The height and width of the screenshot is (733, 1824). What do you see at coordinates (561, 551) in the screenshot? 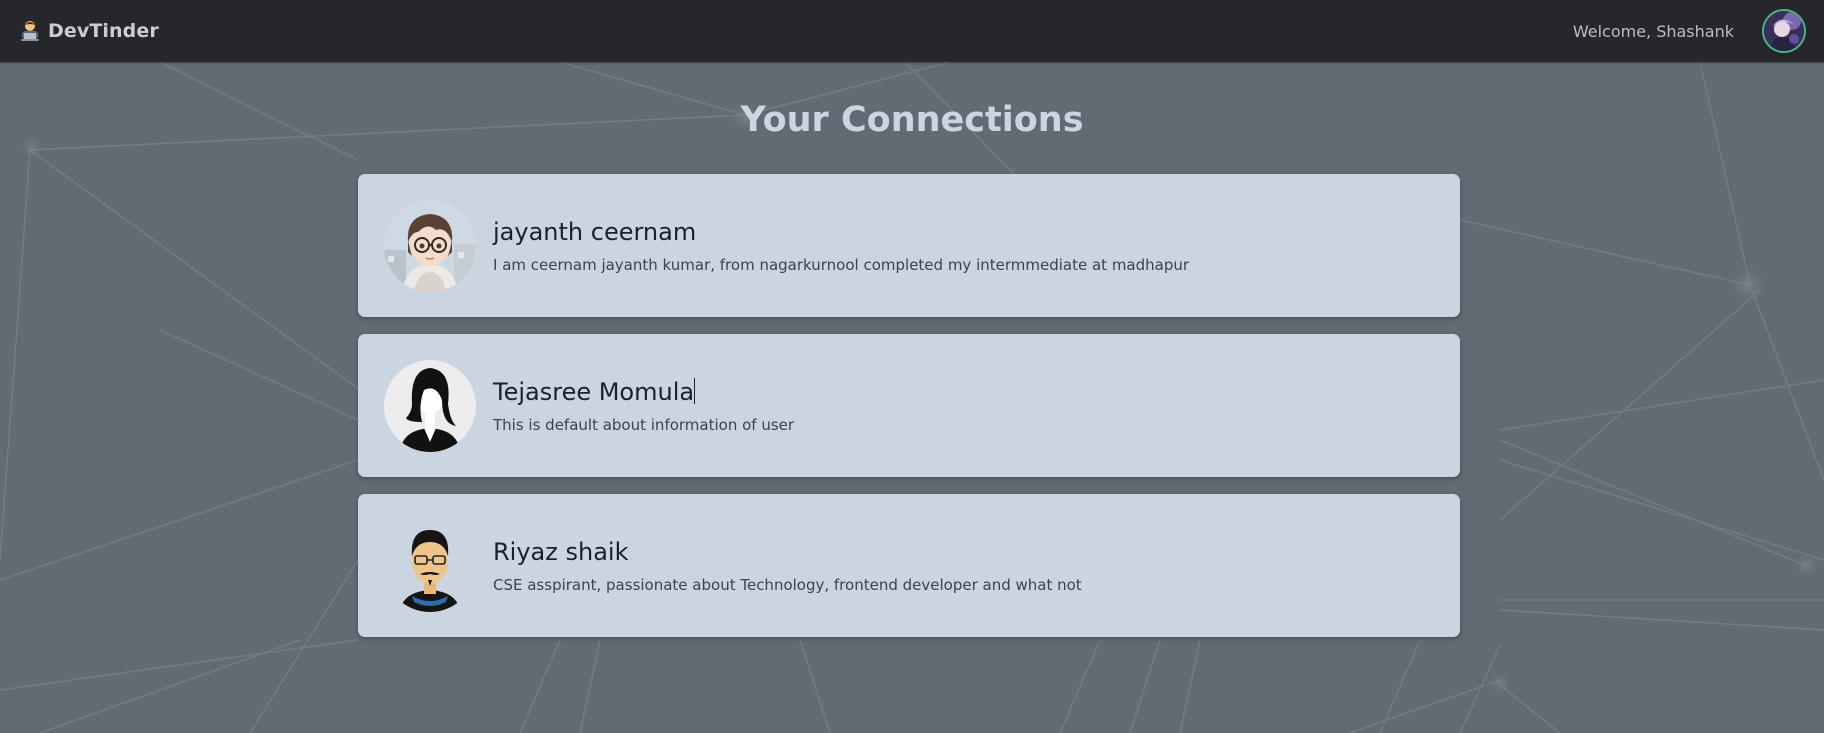
I see `connection-name: Riyaz shaik` at bounding box center [561, 551].